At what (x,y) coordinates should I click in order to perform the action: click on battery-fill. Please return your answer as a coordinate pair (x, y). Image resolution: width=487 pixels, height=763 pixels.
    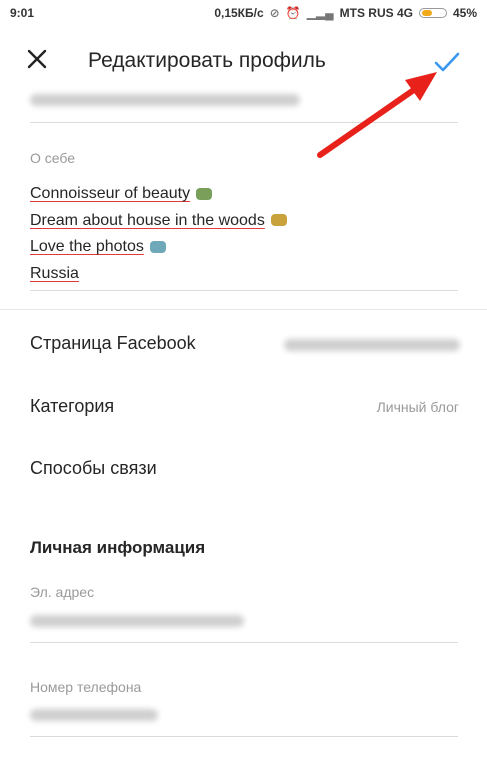
    Looking at the image, I should click on (426, 13).